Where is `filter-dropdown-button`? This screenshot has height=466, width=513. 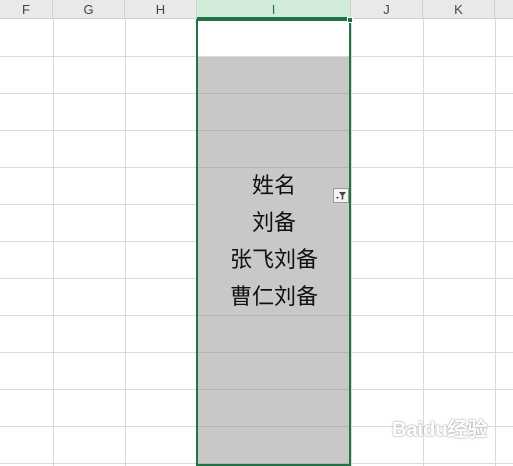 filter-dropdown-button is located at coordinates (341, 195).